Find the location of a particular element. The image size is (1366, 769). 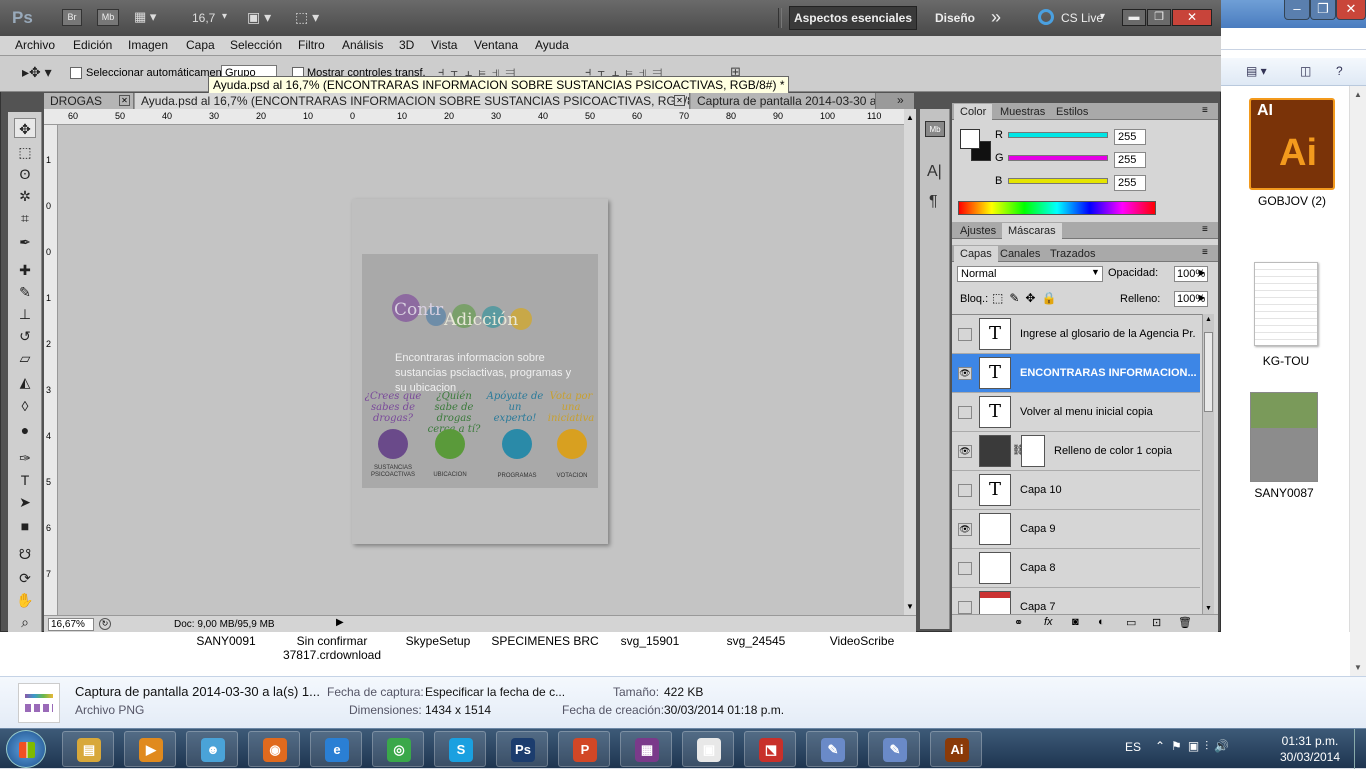

layer-row: T Volver al menu inicial copia is located at coordinates (1076, 412).